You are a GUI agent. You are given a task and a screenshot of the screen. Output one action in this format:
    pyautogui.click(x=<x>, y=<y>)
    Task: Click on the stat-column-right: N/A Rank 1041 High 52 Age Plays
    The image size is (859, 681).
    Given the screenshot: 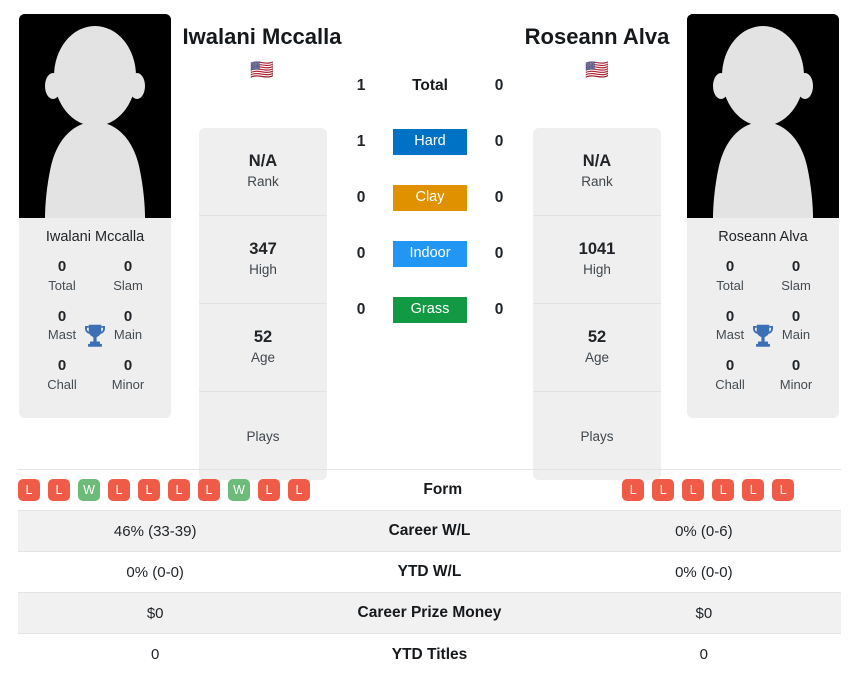 What is the action you would take?
    pyautogui.click(x=597, y=304)
    